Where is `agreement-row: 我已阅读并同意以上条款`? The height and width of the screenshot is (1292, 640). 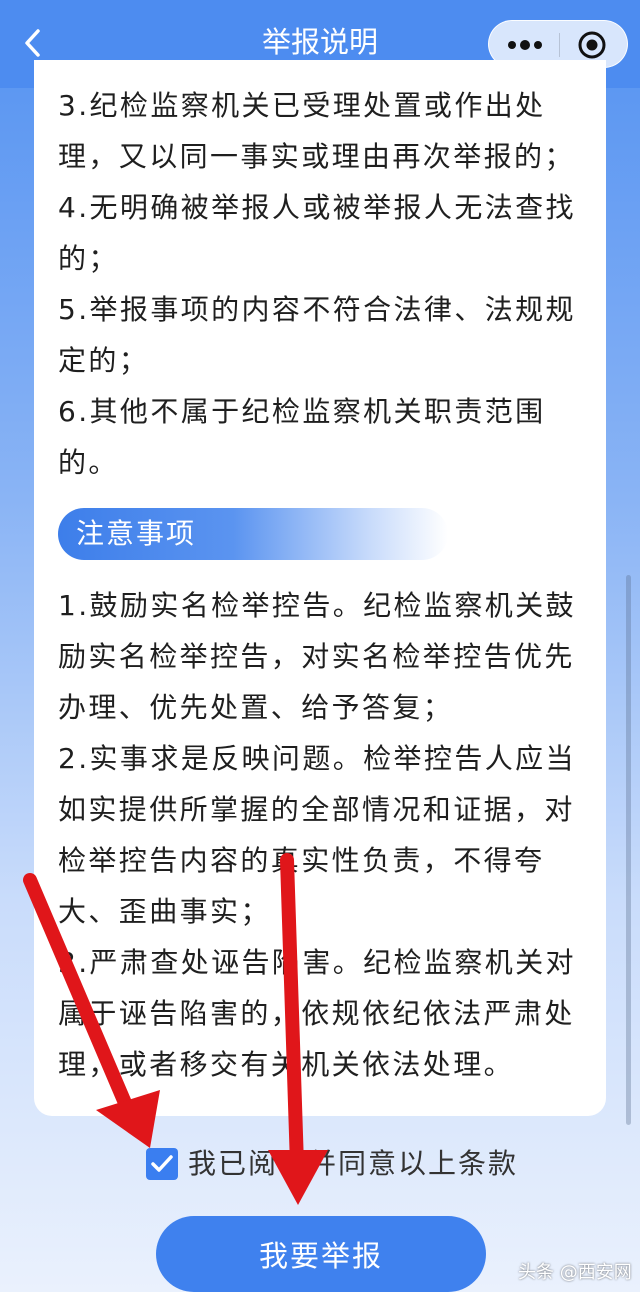 agreement-row: 我已阅读并同意以上条款 is located at coordinates (336, 1164).